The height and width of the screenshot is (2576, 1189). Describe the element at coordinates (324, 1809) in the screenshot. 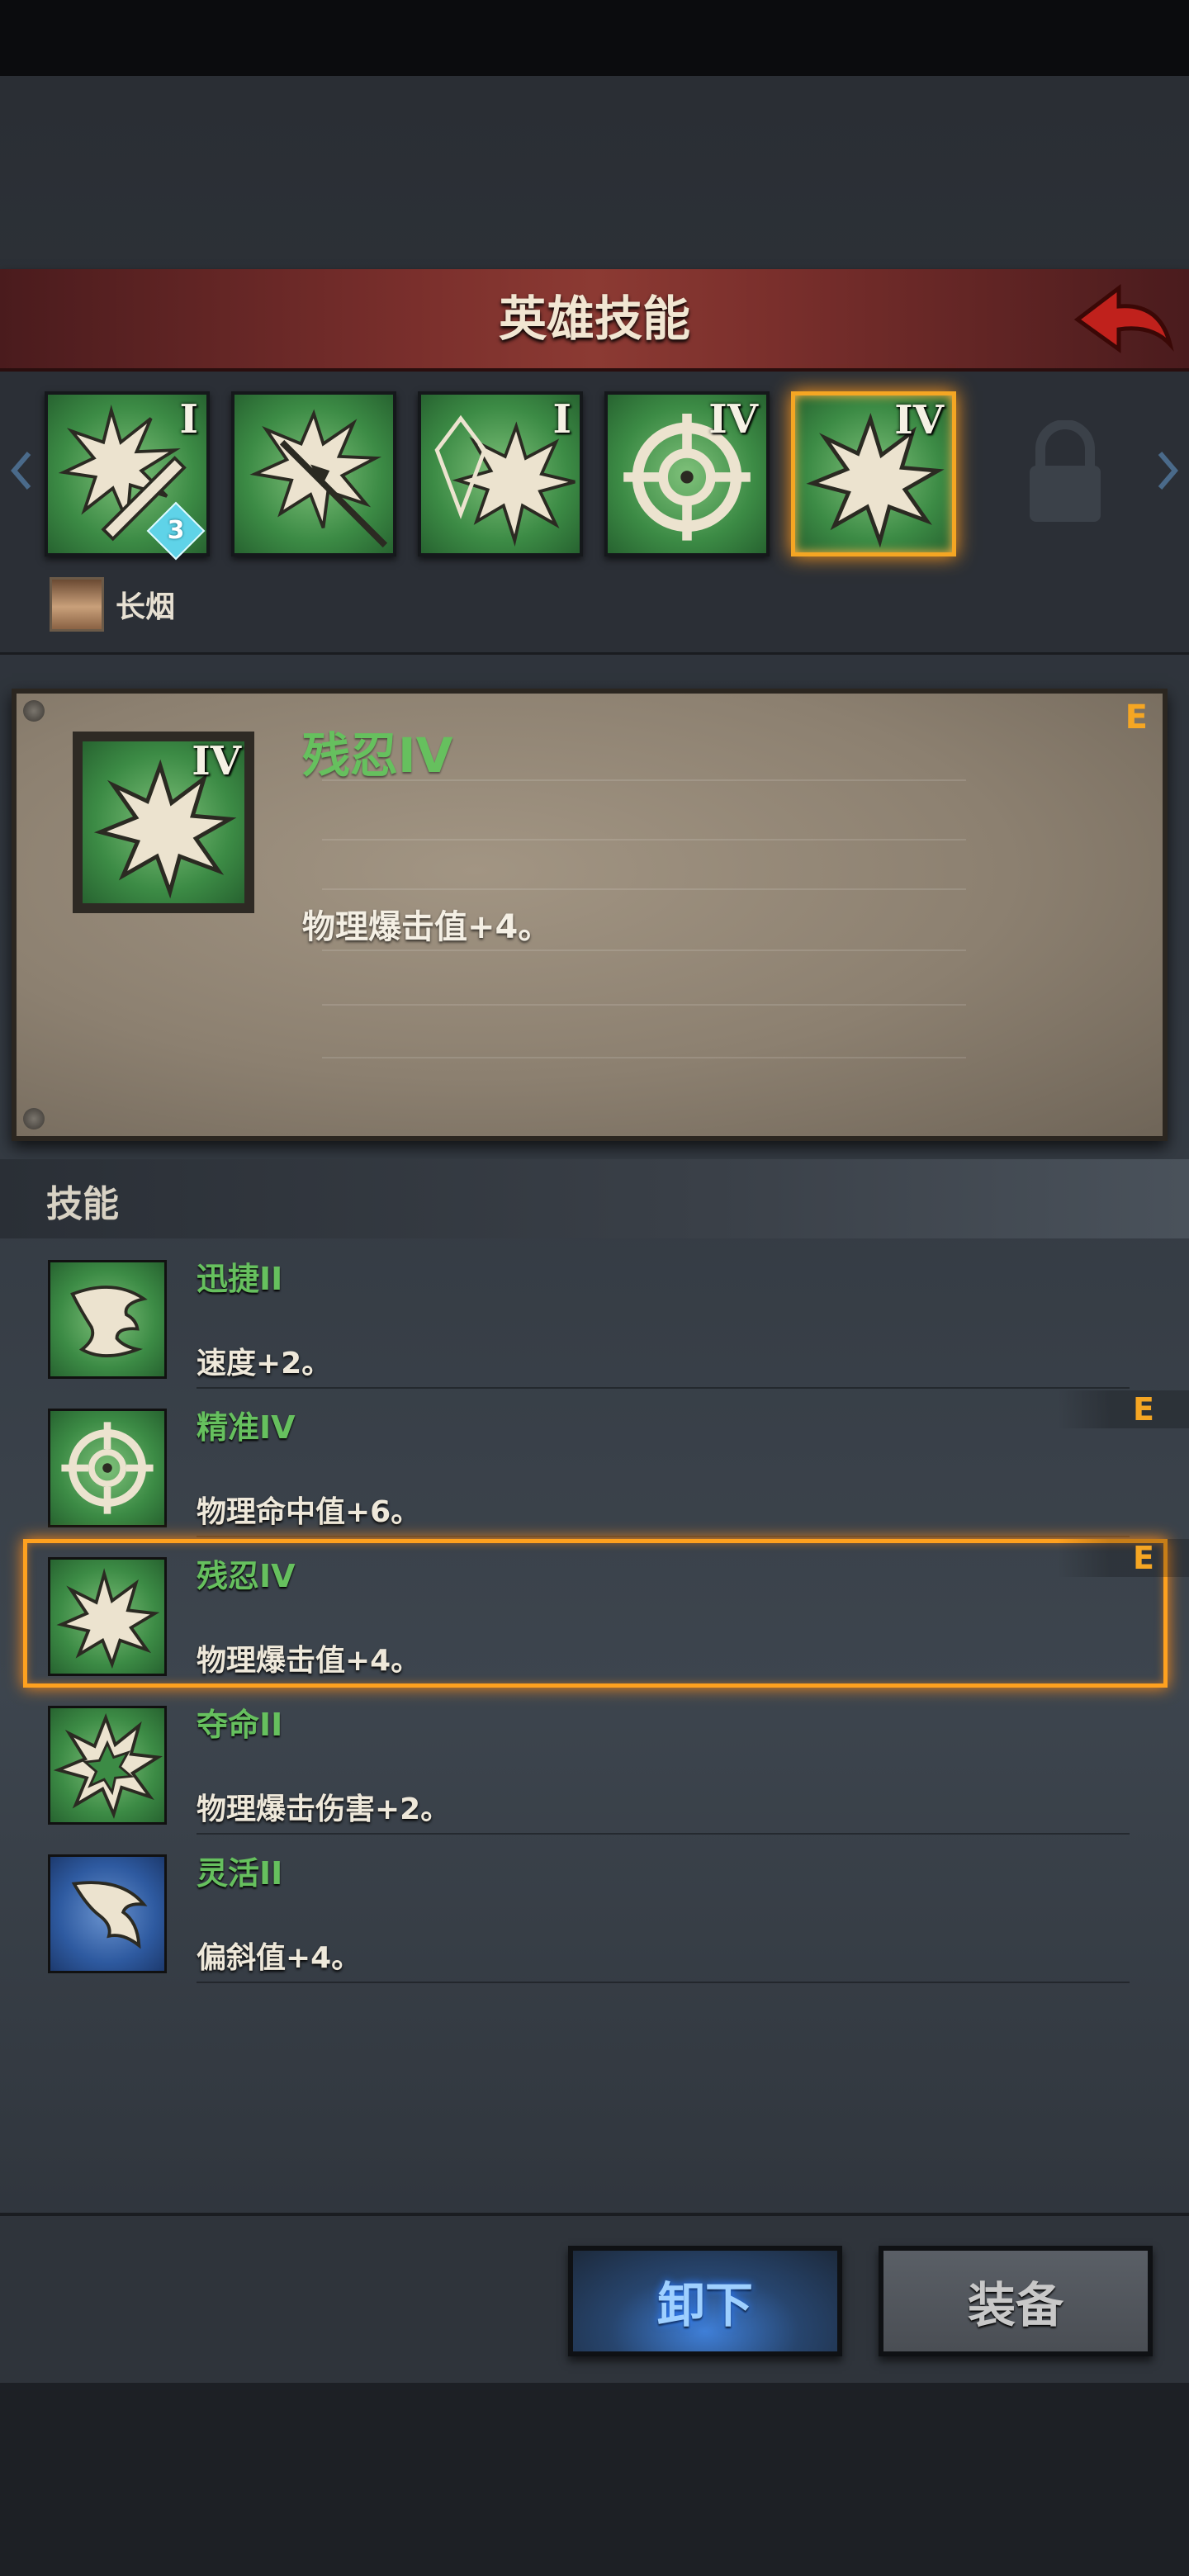

I see `skill-description: 物理爆击伤害+2。` at that location.